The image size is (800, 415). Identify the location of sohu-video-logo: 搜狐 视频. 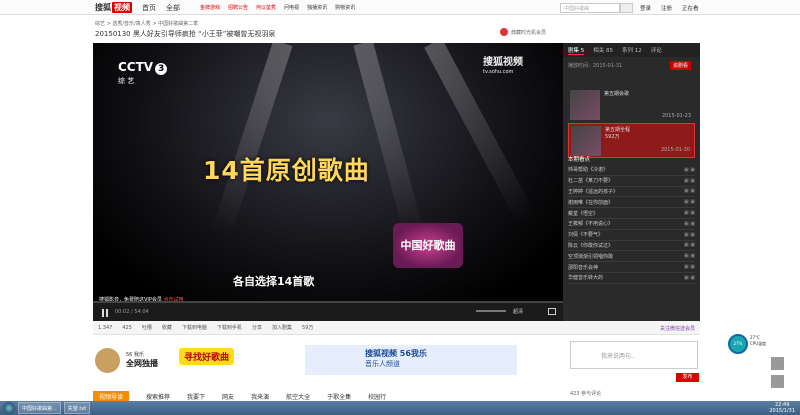
(113, 7).